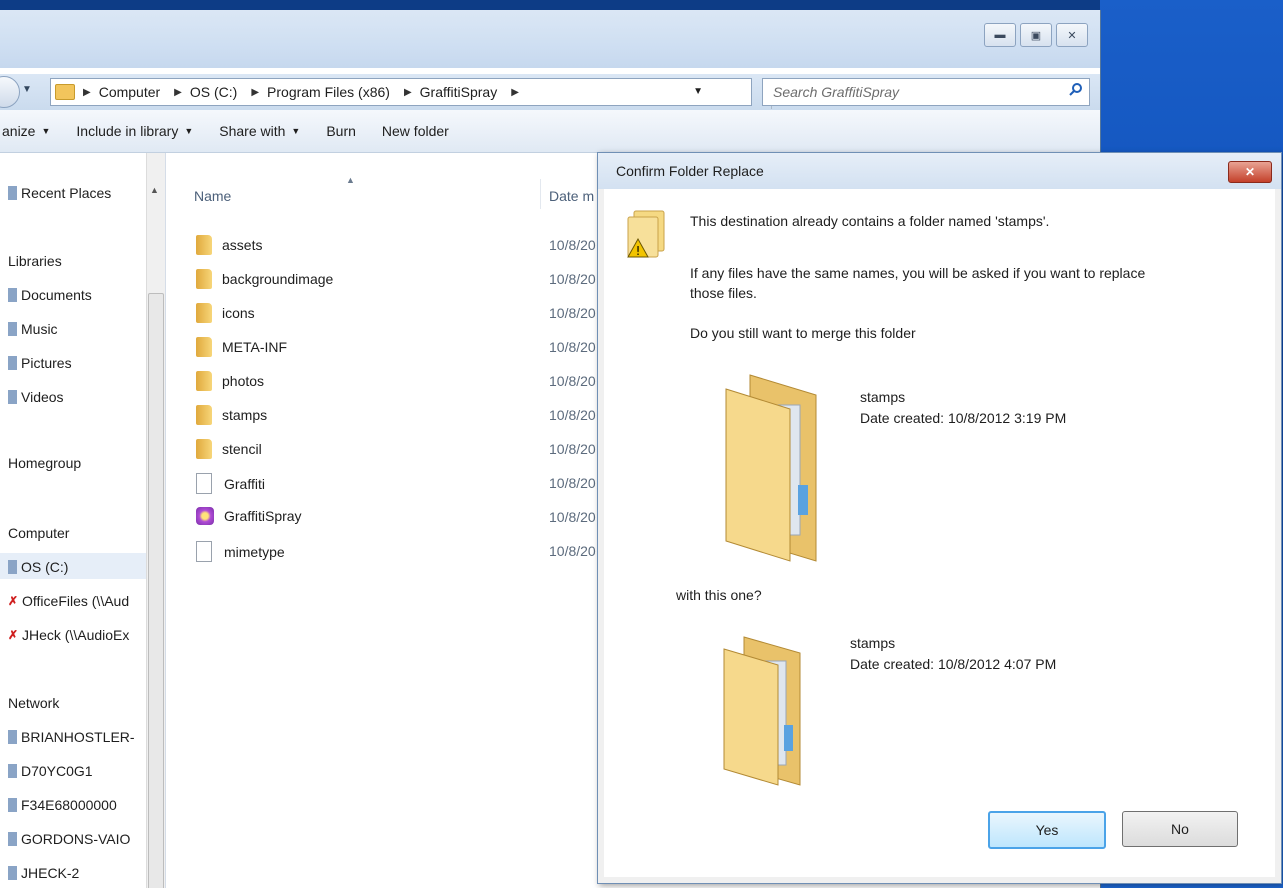 Image resolution: width=1283 pixels, height=888 pixels. What do you see at coordinates (212, 196) in the screenshot?
I see `column-header-name: Name` at bounding box center [212, 196].